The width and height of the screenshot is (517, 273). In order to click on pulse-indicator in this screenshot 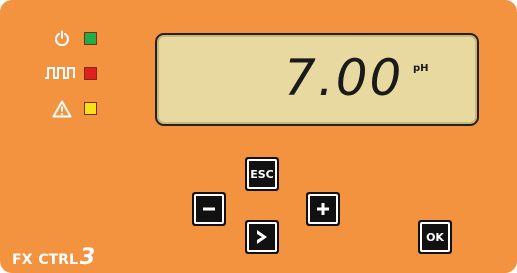, I will do `click(60, 73)`.